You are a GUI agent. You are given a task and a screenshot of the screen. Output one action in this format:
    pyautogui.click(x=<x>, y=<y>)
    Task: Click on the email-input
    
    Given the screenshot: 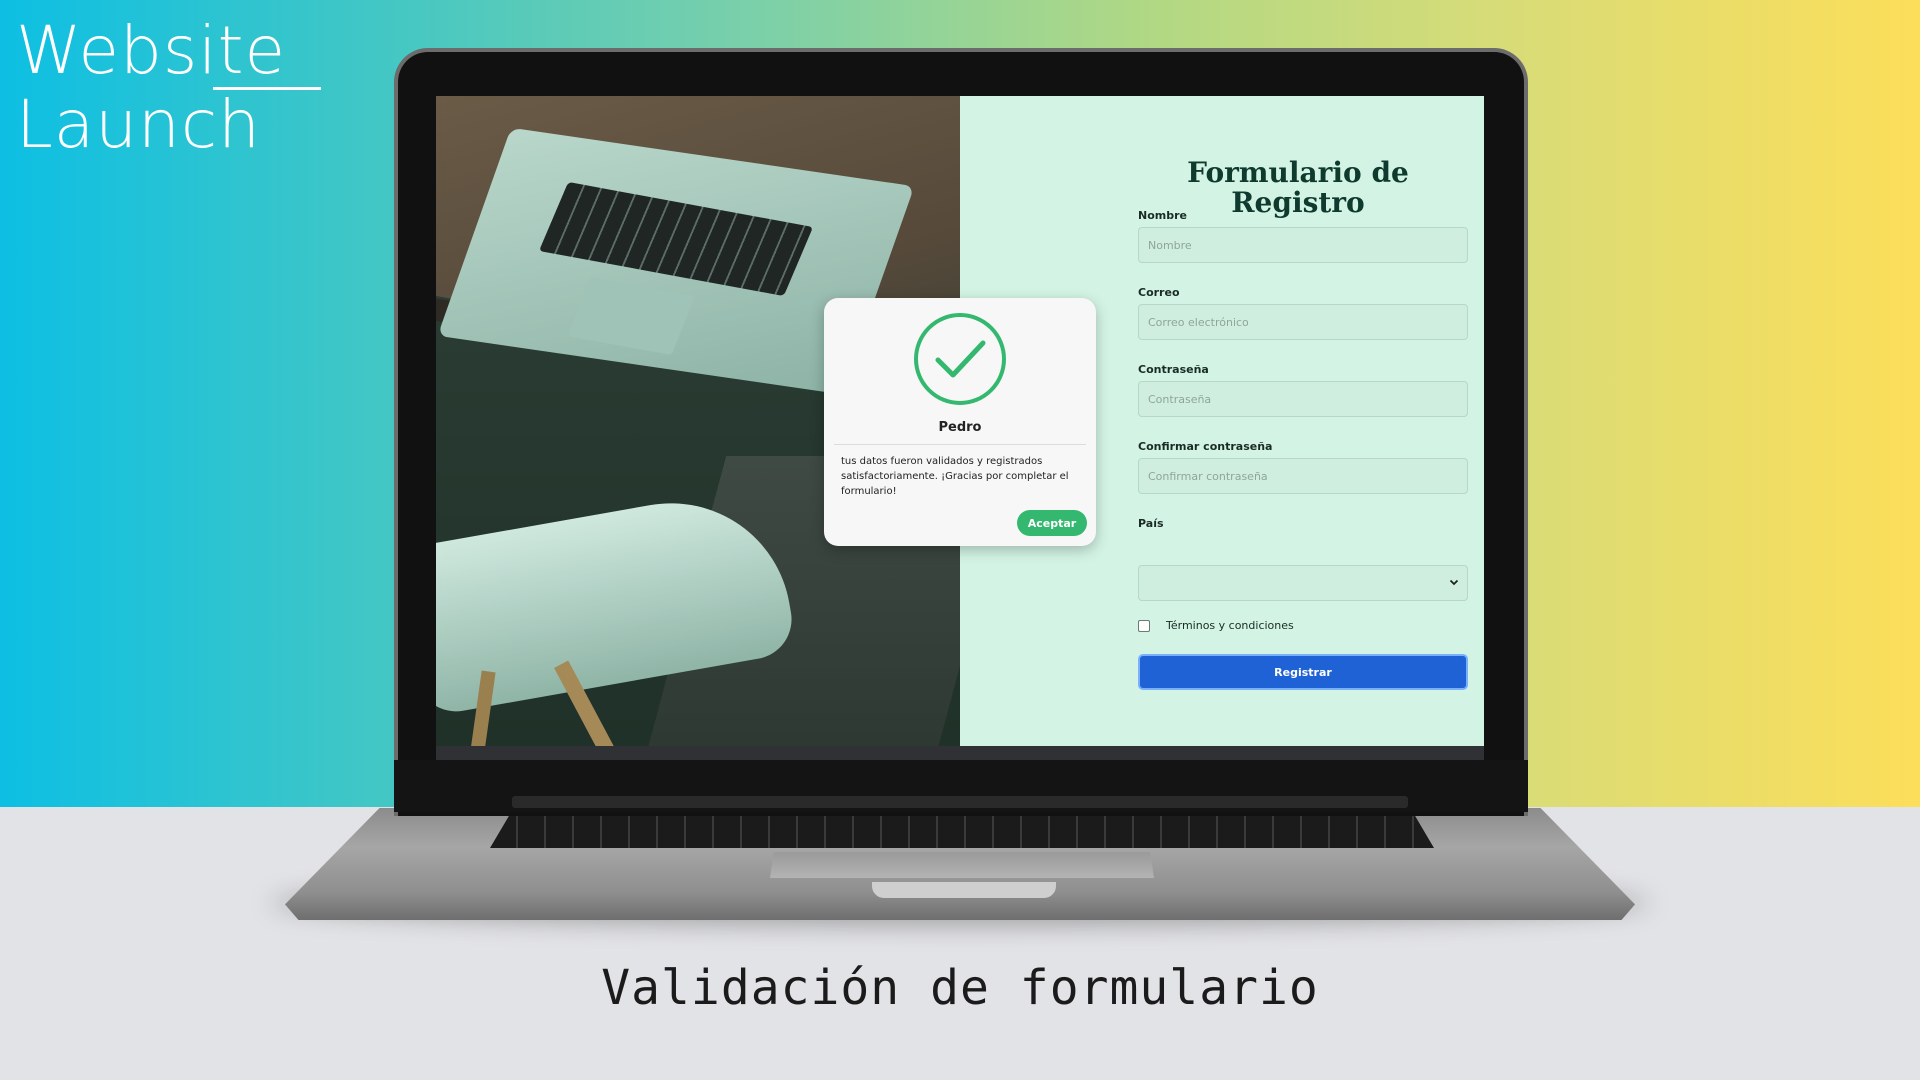 What is the action you would take?
    pyautogui.click(x=1303, y=322)
    